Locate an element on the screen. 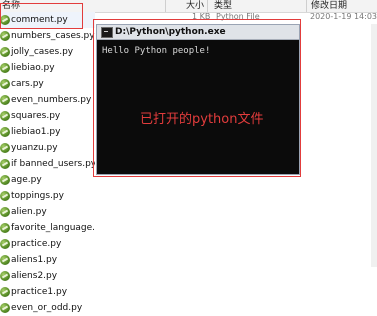 This screenshot has height=316, width=377. console-icon is located at coordinates (107, 32).